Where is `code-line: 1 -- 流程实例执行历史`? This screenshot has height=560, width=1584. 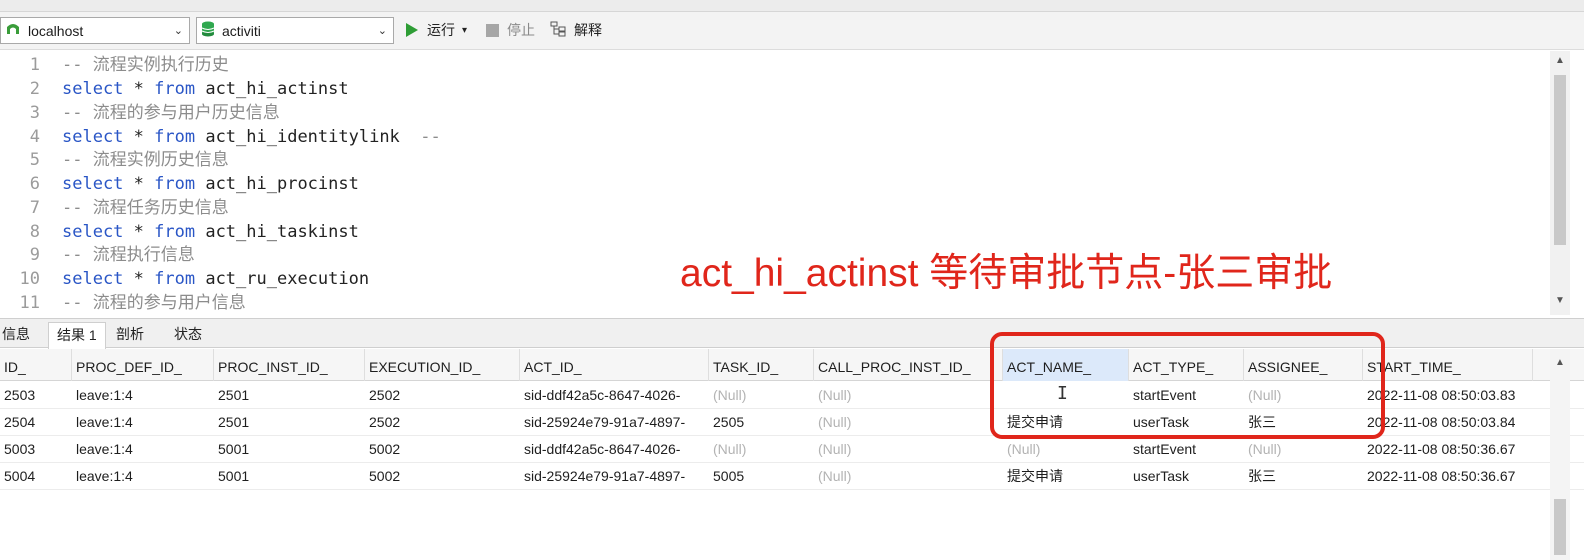
code-line: 1 -- 流程实例执行历史 is located at coordinates (114, 65).